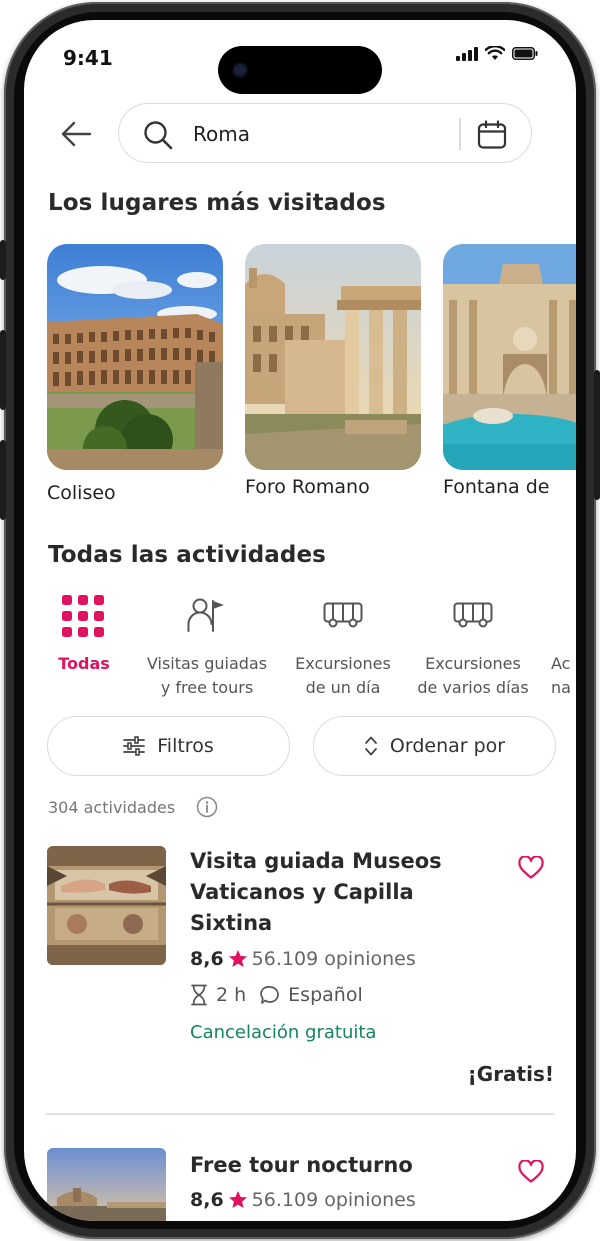 This screenshot has height=1241, width=600. I want to click on sistine-chapel-image, so click(106, 905).